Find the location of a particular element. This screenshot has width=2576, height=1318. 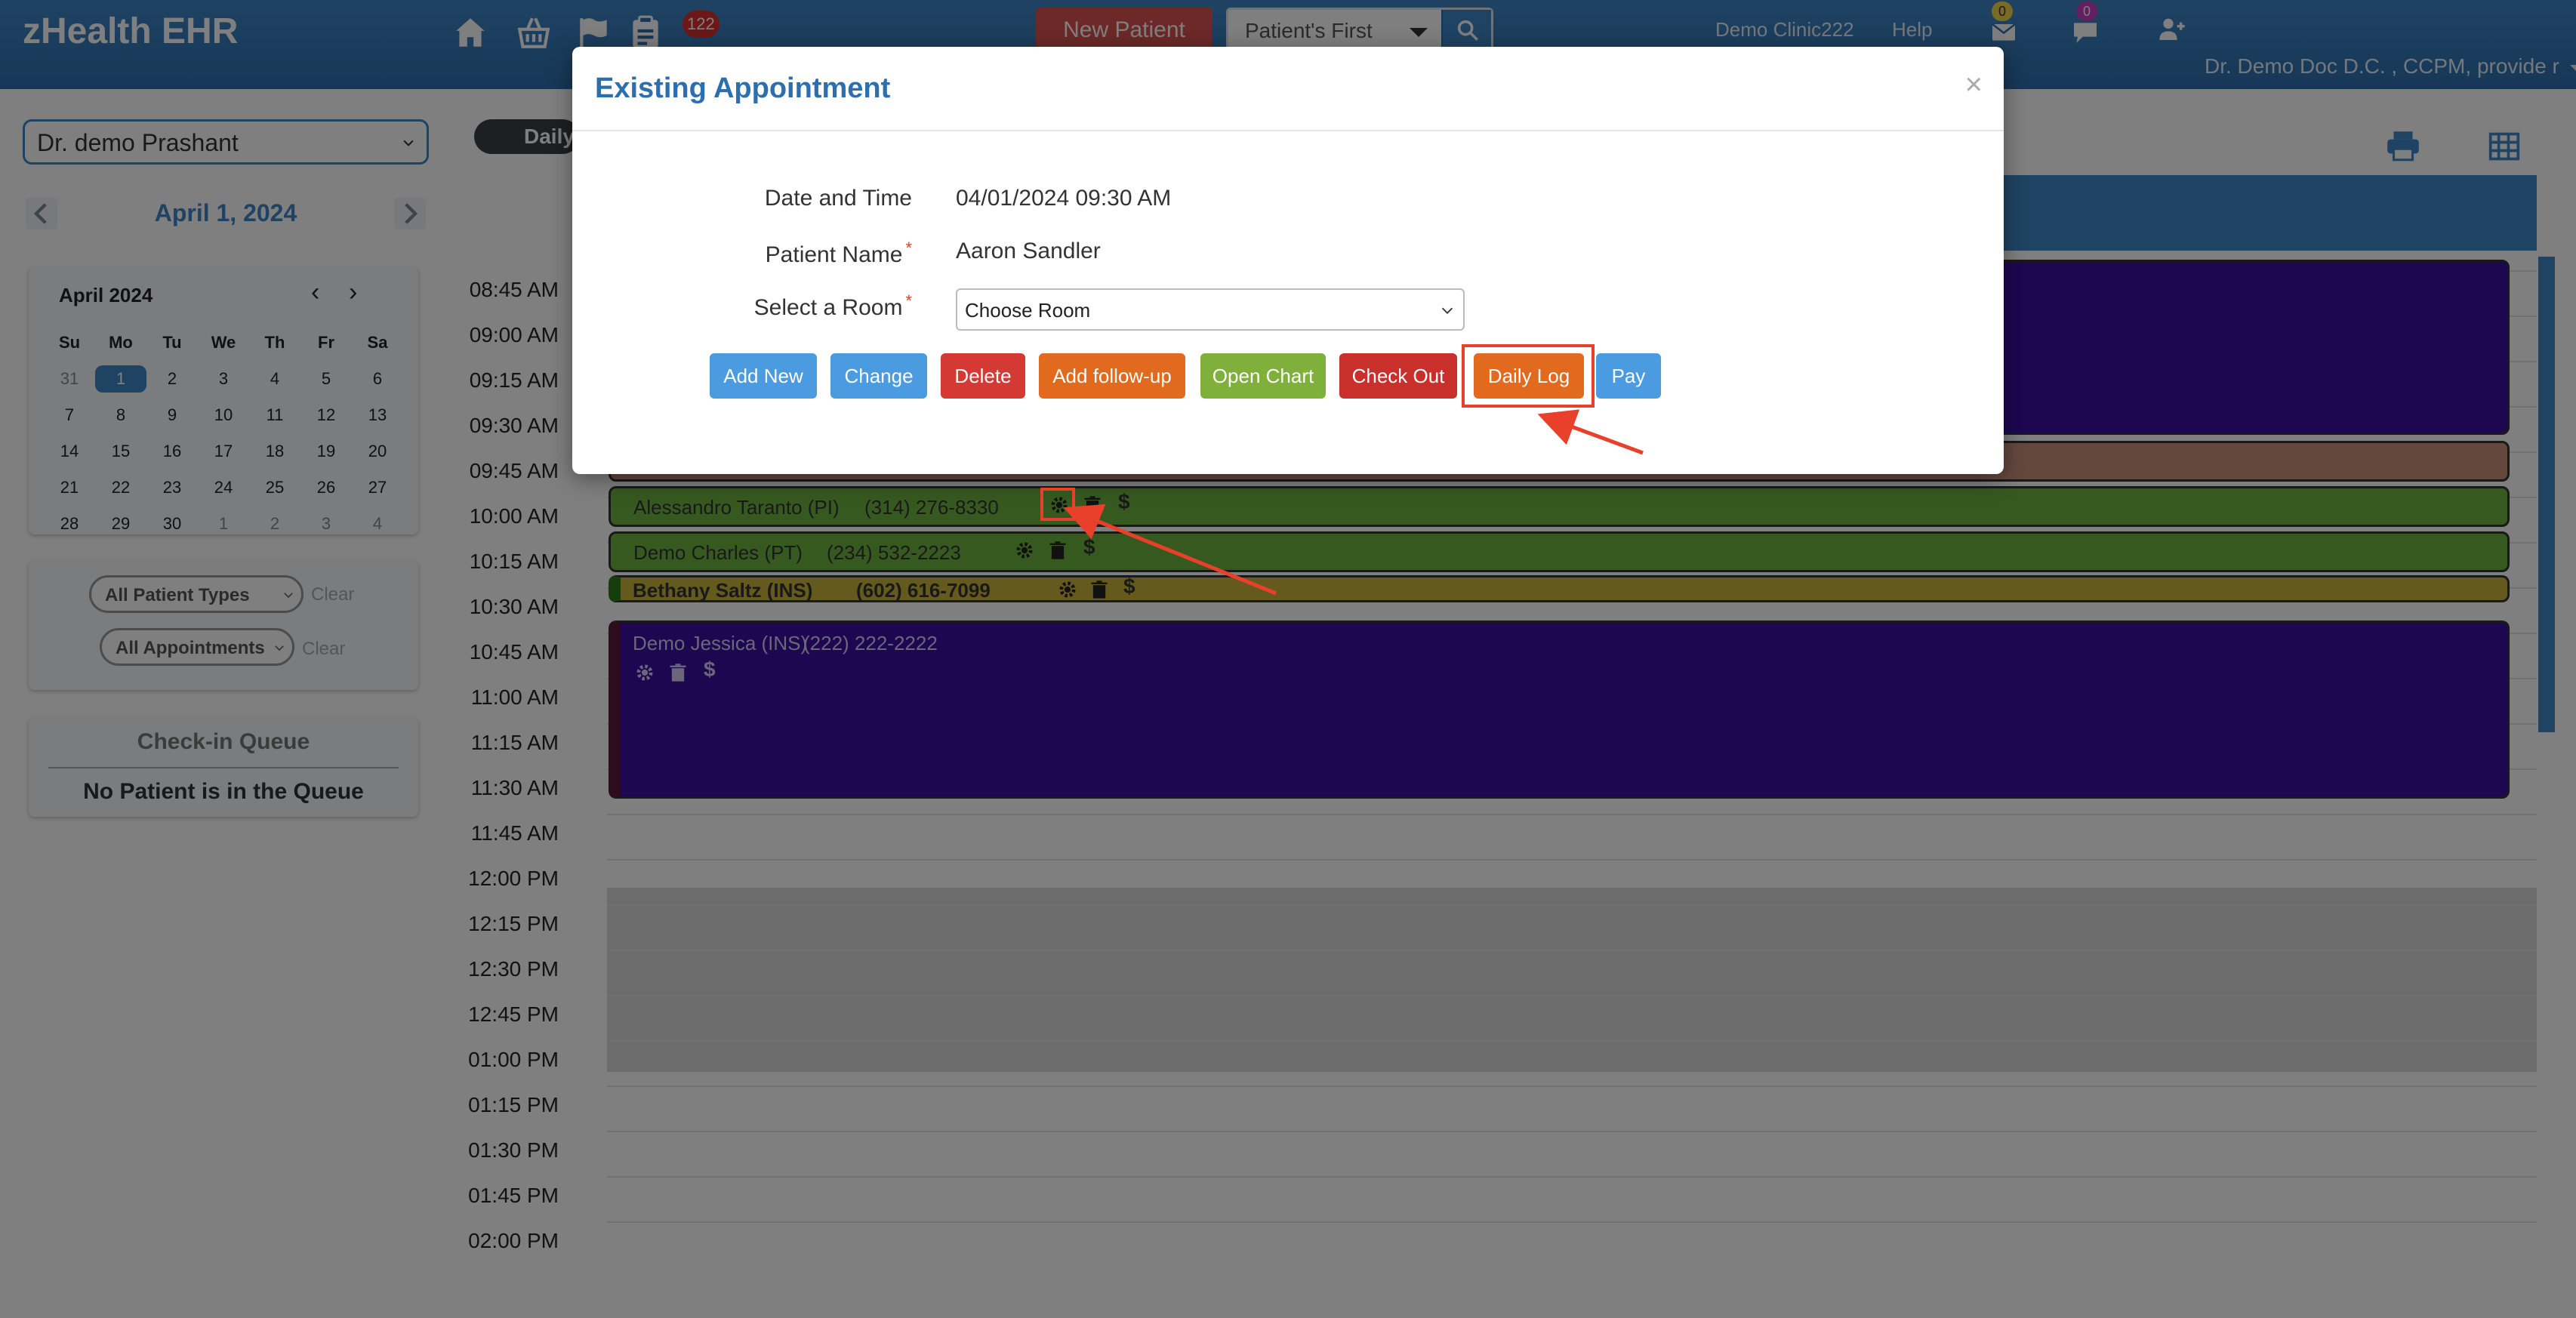

open-chart-button: Open Chart is located at coordinates (1263, 376).